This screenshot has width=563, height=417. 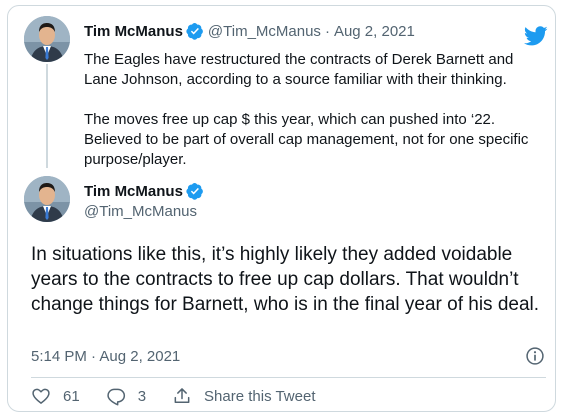 I want to click on heart-icon, so click(x=41, y=396).